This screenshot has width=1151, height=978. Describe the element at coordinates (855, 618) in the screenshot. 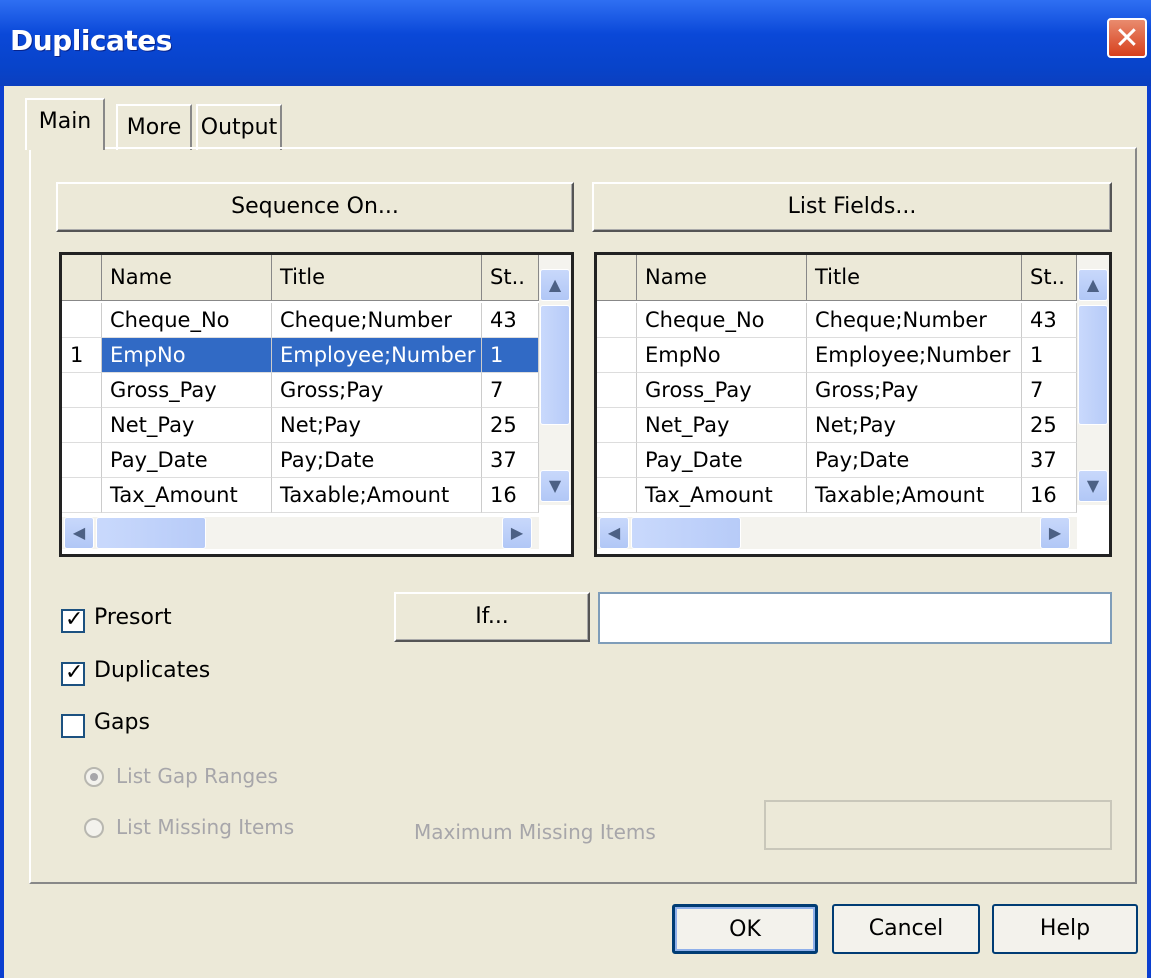

I see `if-expression-field` at that location.